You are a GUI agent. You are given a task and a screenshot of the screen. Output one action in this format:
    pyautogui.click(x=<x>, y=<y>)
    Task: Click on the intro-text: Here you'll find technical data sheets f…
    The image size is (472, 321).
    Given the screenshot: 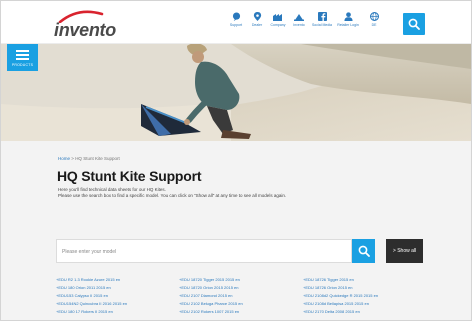 What is the action you would take?
    pyautogui.click(x=208, y=193)
    